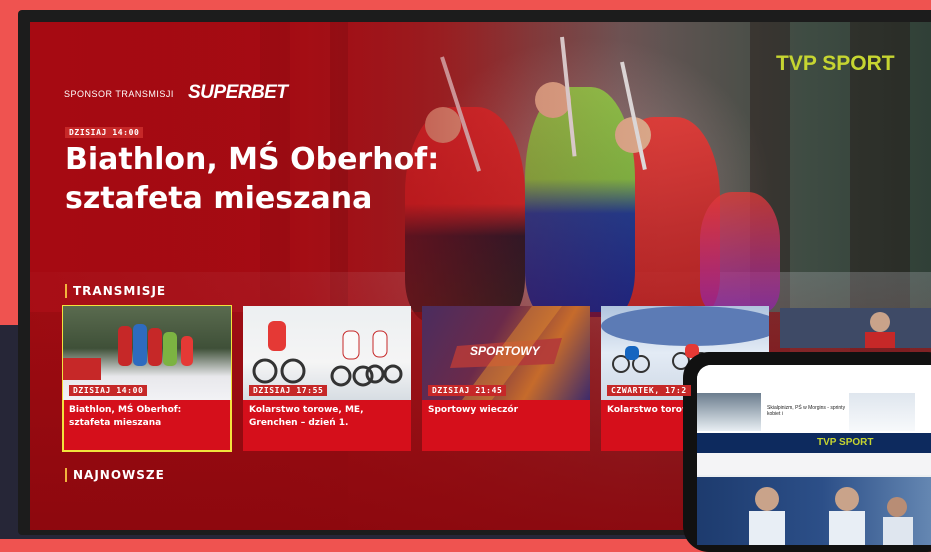 The height and width of the screenshot is (552, 931). What do you see at coordinates (115, 291) in the screenshot?
I see `section-title-transmisje: TRANSMISJE` at bounding box center [115, 291].